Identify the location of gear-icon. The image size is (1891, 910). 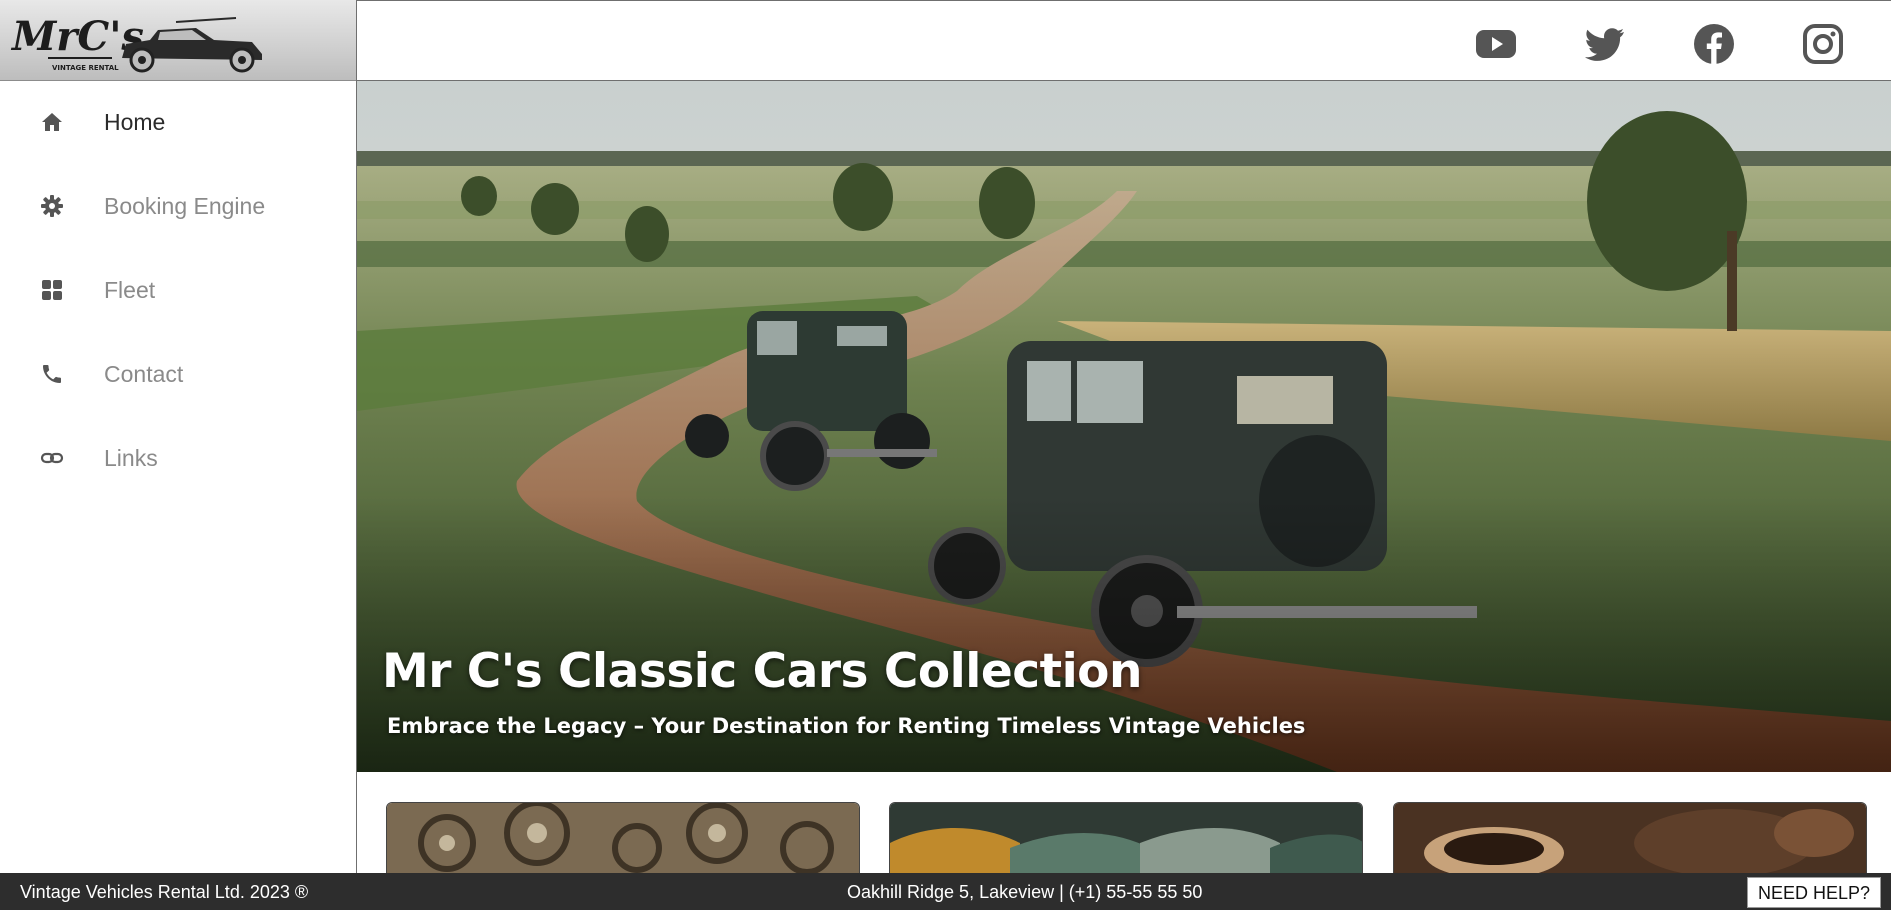
(52, 206).